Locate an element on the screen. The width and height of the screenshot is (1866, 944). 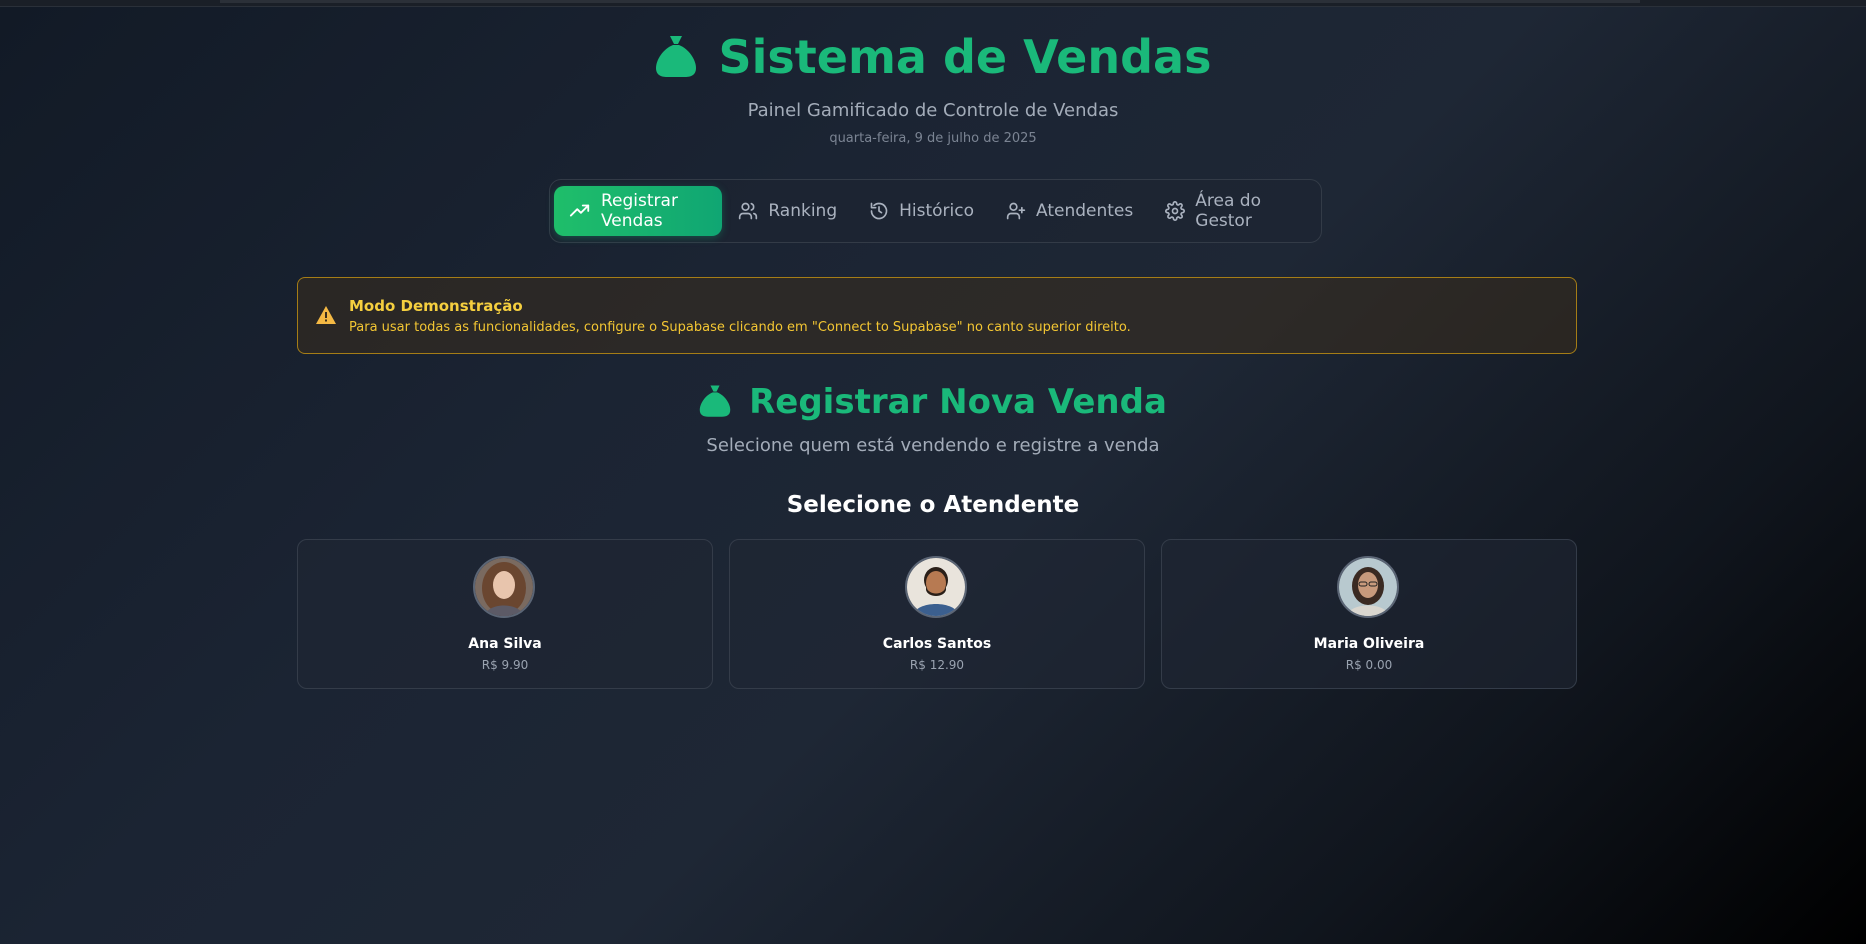
tab-label: Área do Gestor is located at coordinates (1228, 211).